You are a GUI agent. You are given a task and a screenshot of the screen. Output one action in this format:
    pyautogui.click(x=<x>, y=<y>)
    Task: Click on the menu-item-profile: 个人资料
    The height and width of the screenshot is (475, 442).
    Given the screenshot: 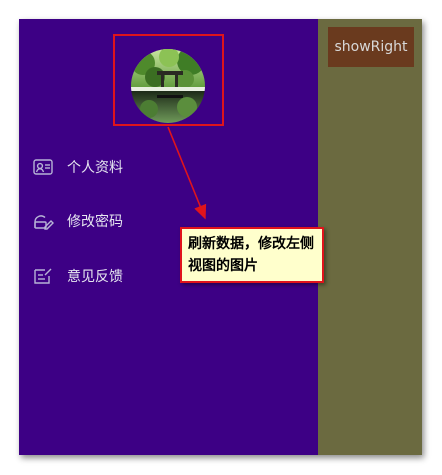 What is the action you would take?
    pyautogui.click(x=77, y=167)
    